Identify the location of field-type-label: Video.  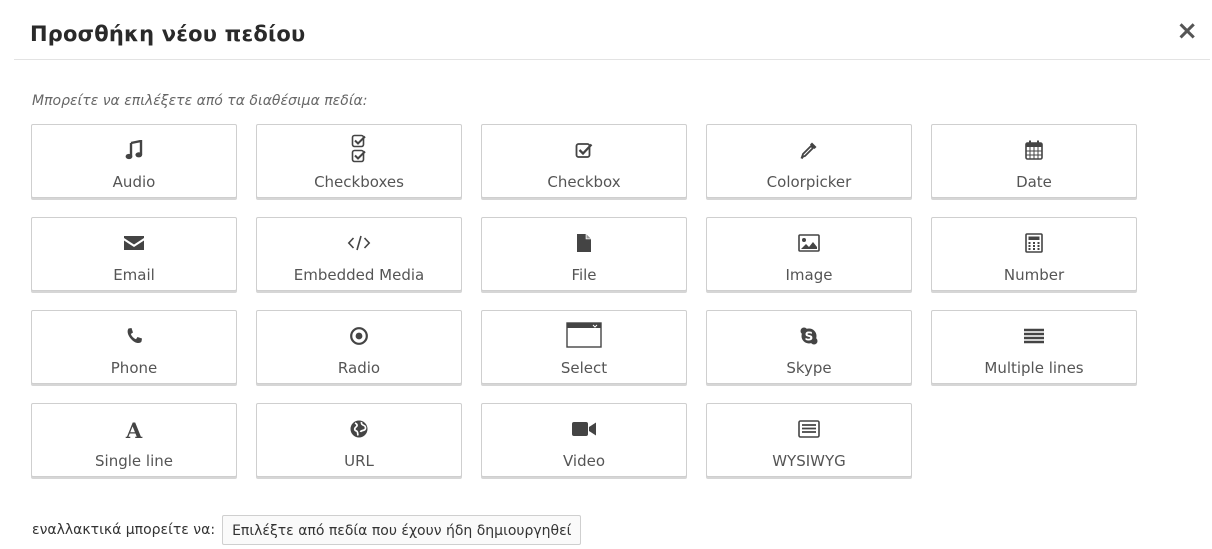
(584, 461).